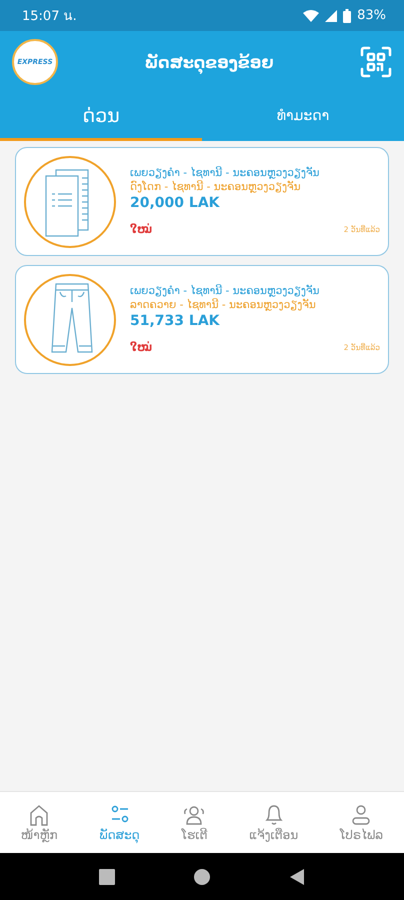 The height and width of the screenshot is (900, 404). Describe the element at coordinates (331, 16) in the screenshot. I see `signal-icon` at that location.